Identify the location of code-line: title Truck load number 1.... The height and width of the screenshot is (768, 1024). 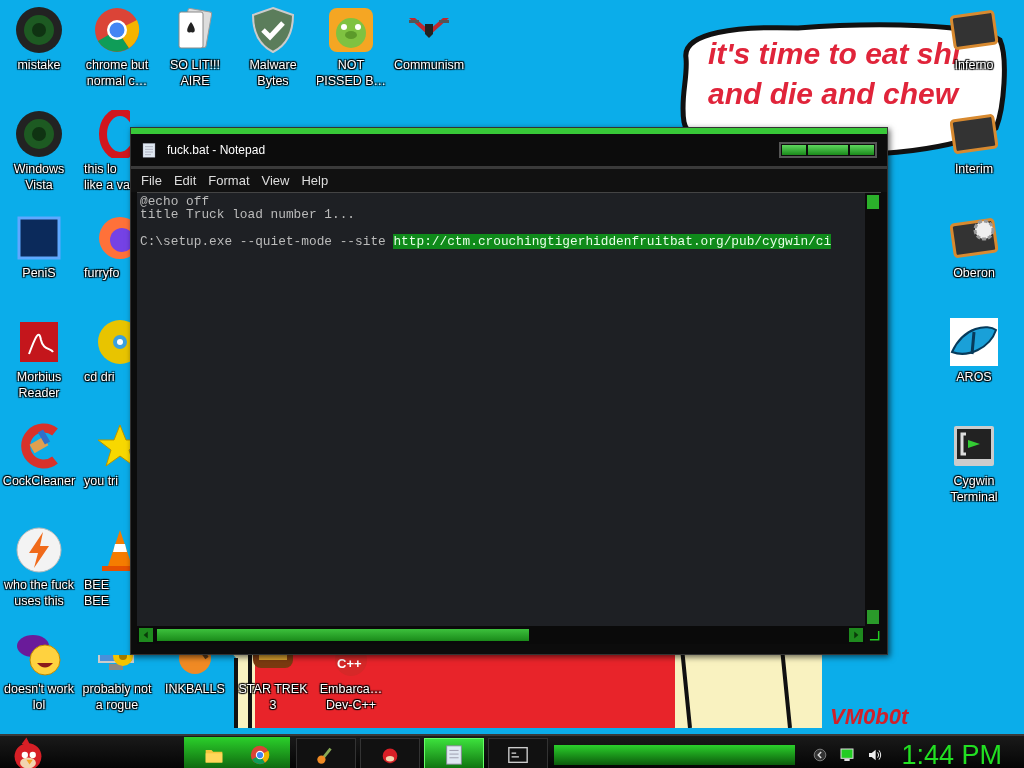
(248, 214).